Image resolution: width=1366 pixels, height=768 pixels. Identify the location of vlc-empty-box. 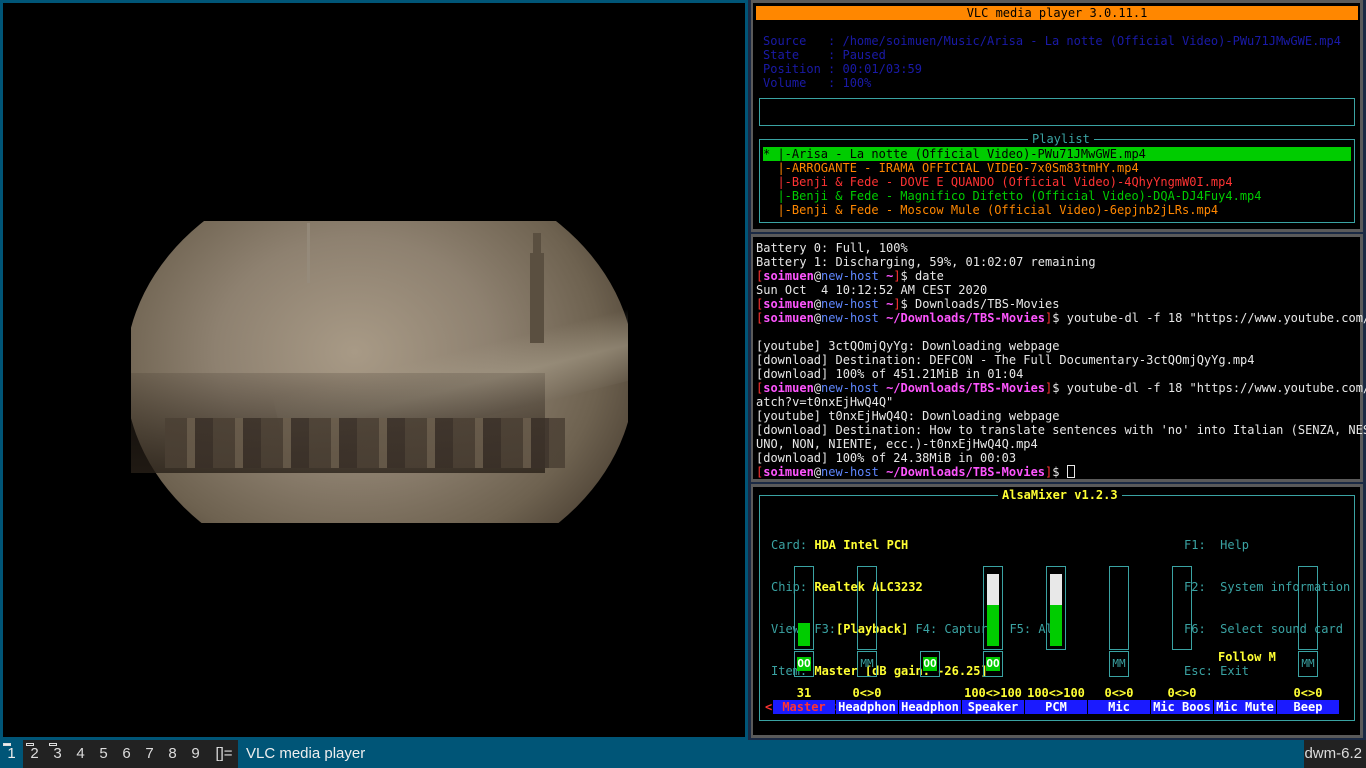
(1057, 112).